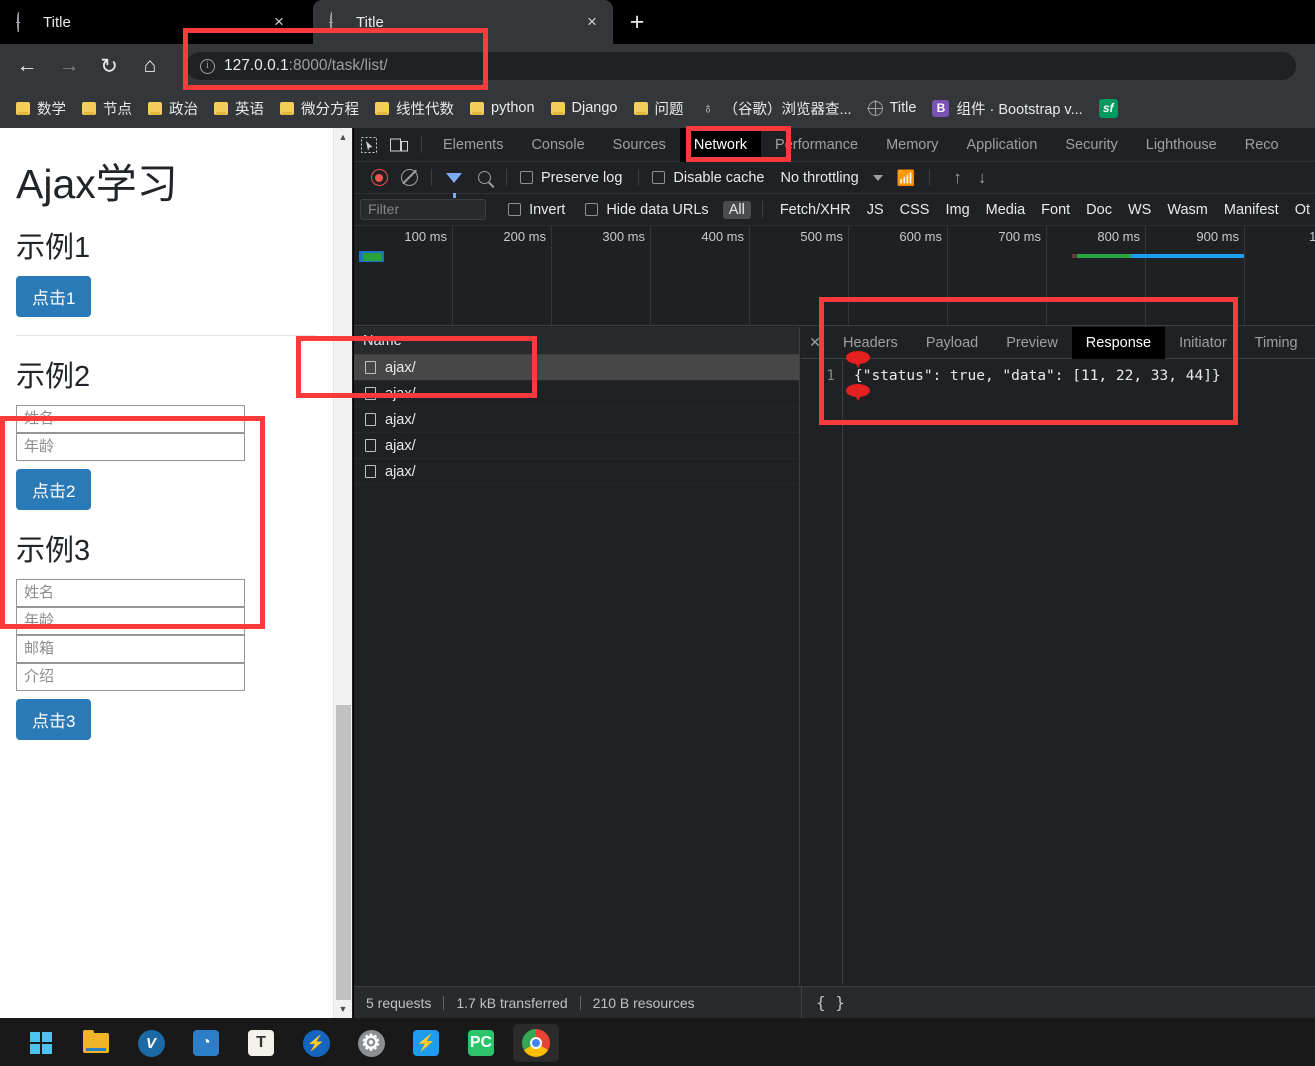 This screenshot has width=1315, height=1066. I want to click on filter-type-wasm: Wasm, so click(1187, 210).